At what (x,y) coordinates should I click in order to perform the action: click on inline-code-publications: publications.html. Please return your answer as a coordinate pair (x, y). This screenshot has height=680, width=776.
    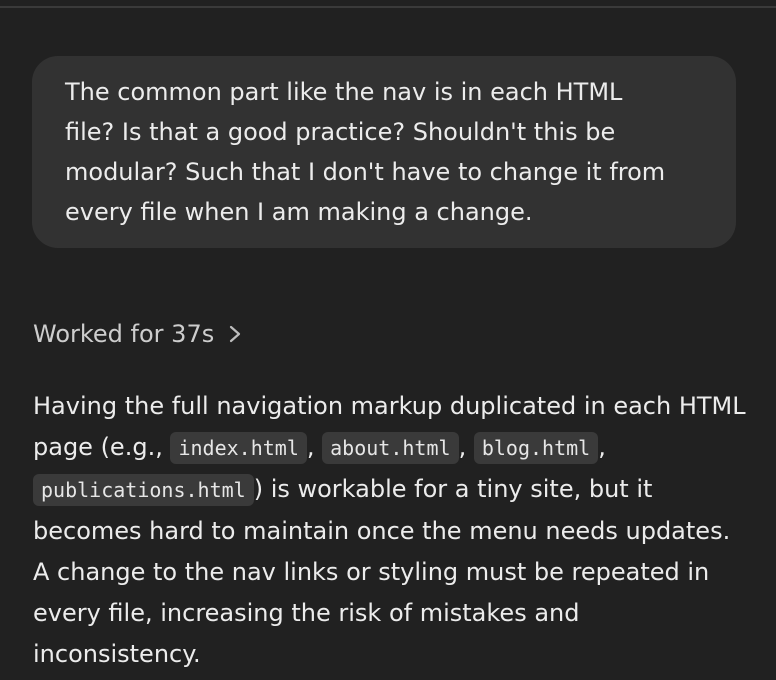
    Looking at the image, I should click on (143, 490).